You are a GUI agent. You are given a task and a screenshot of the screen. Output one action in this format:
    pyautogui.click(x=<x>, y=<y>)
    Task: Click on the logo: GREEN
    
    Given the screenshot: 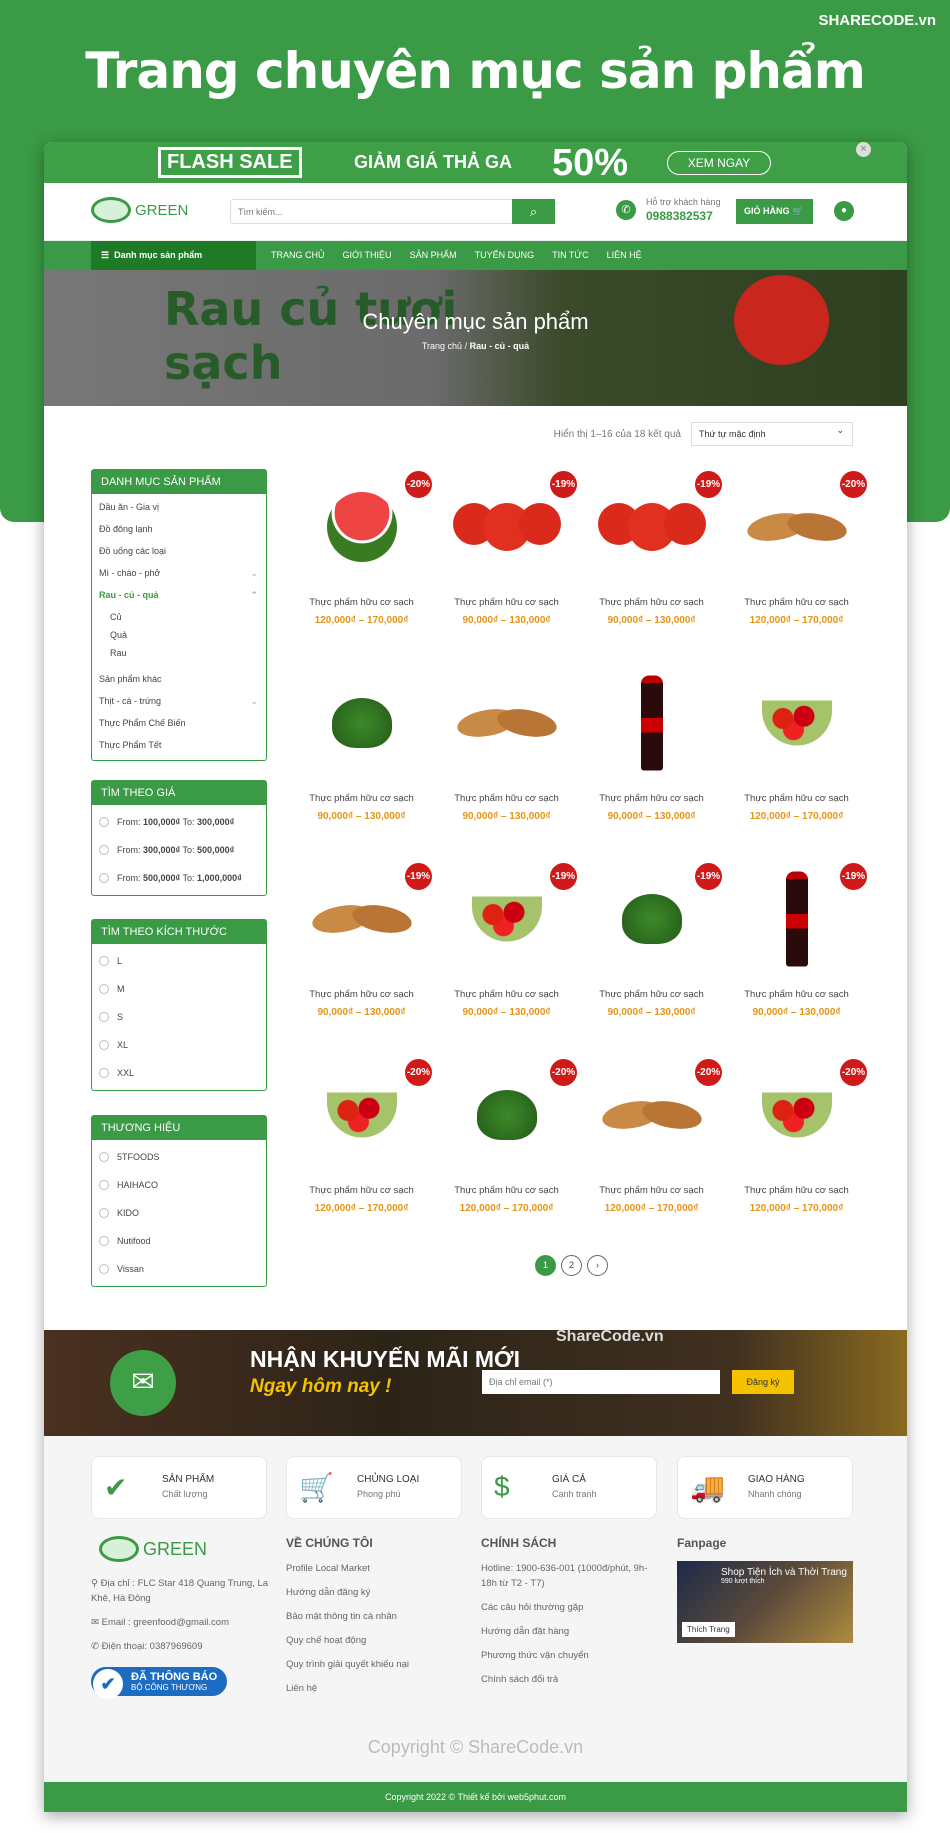 What is the action you would take?
    pyautogui.click(x=139, y=210)
    